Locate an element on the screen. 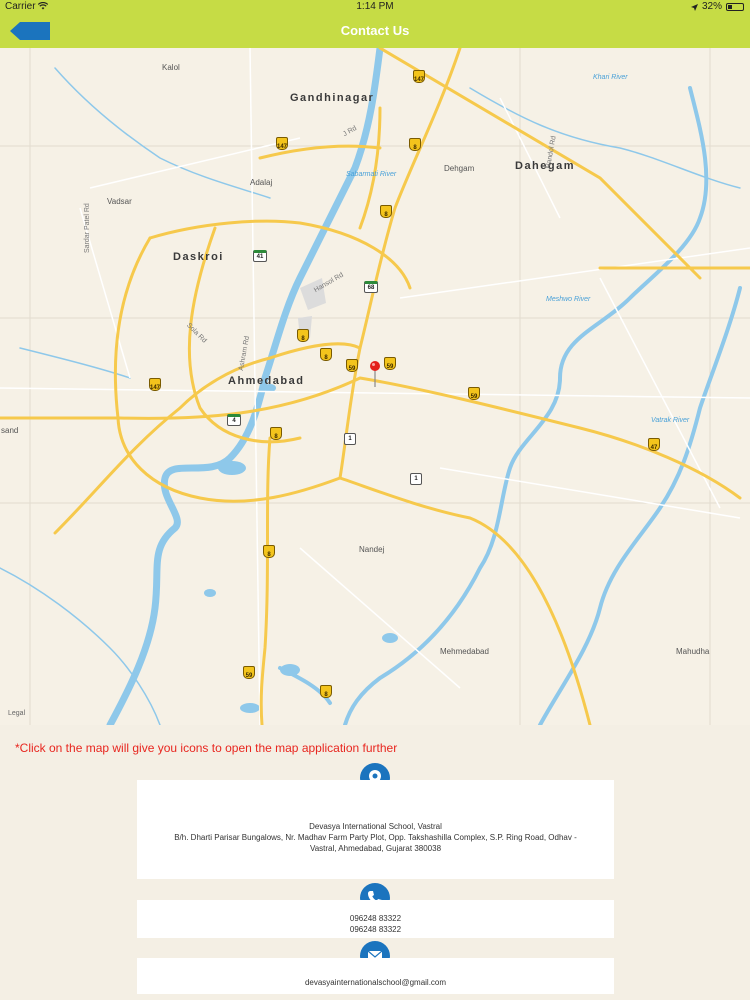 The width and height of the screenshot is (750, 1000). battery-percent: 32% is located at coordinates (711, 6).